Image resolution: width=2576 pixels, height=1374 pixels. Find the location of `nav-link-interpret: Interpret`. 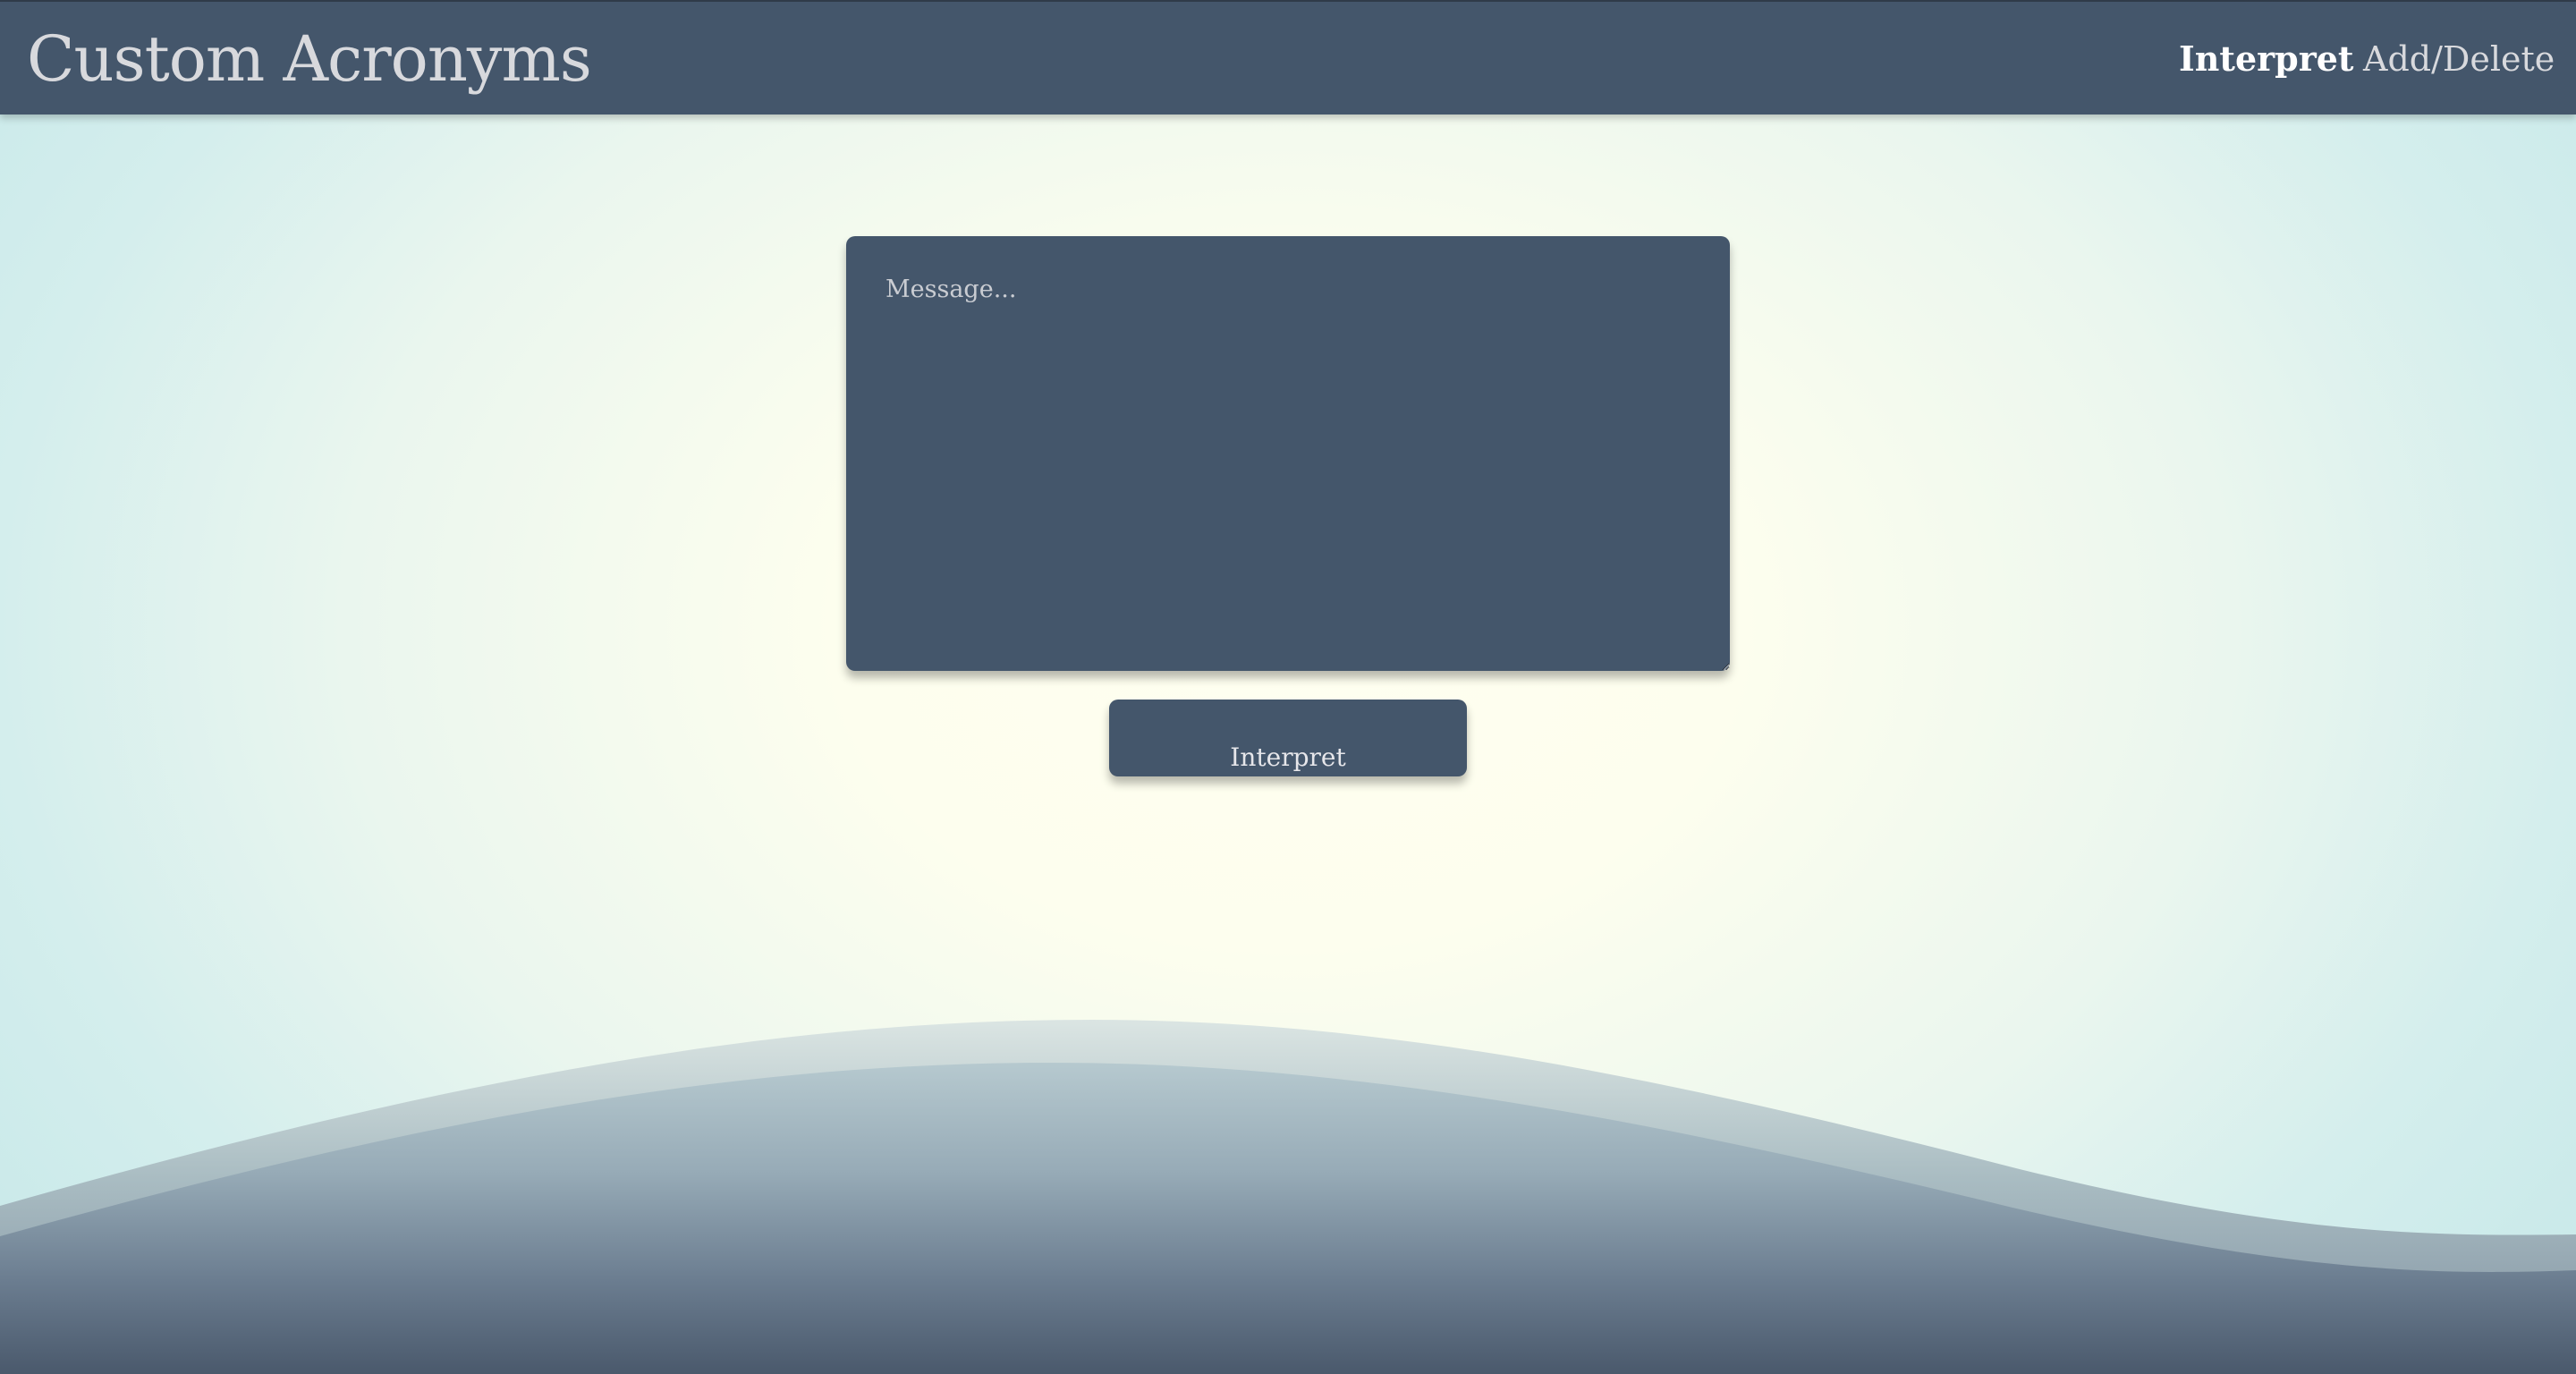

nav-link-interpret: Interpret is located at coordinates (2266, 59).